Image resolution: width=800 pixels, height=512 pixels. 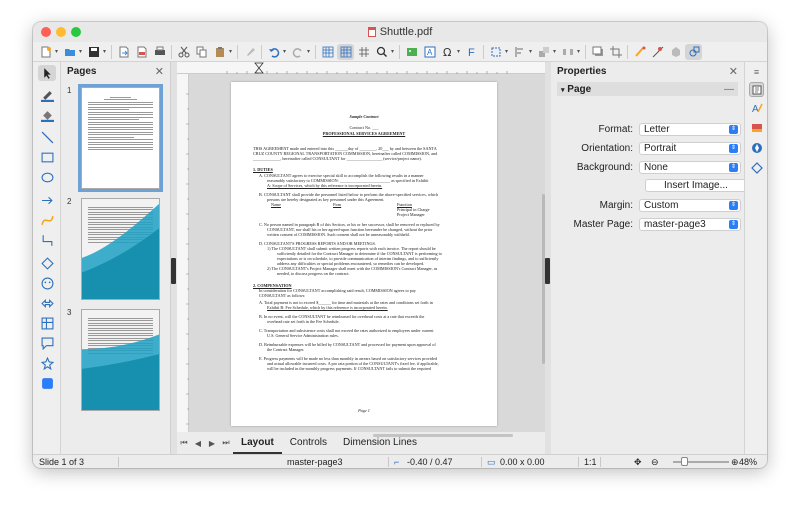 What do you see at coordinates (381, 52) in the screenshot?
I see `zoom-pan-icon` at bounding box center [381, 52].